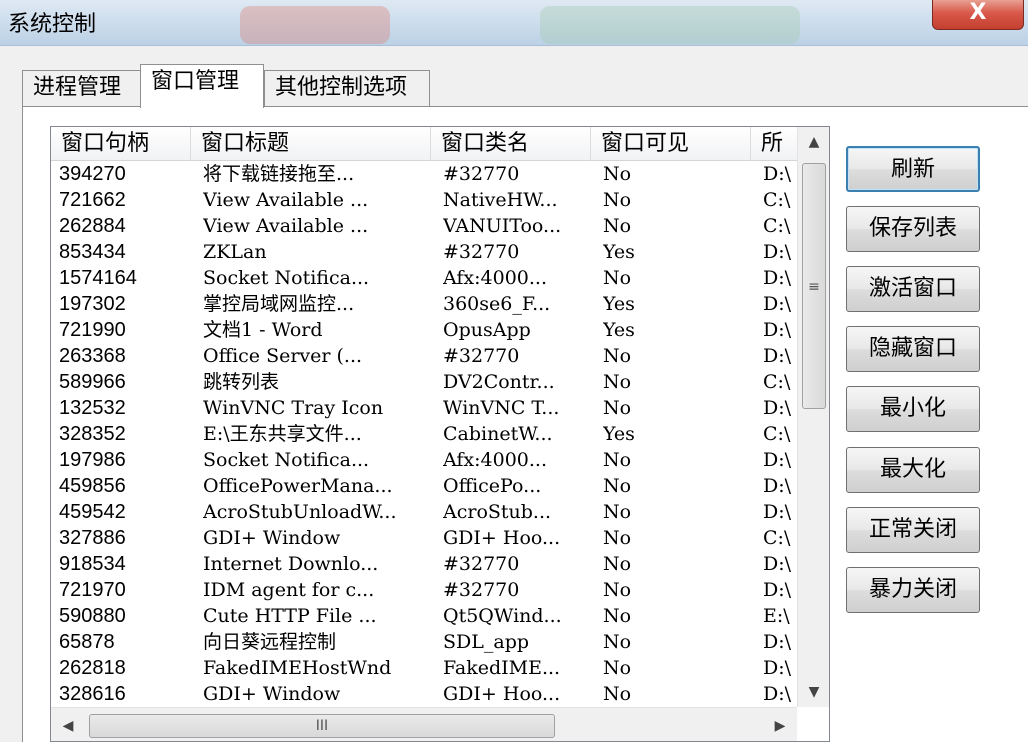 This screenshot has width=1028, height=742. Describe the element at coordinates (780, 724) in the screenshot. I see `scroll-right-icon: ▶` at that location.